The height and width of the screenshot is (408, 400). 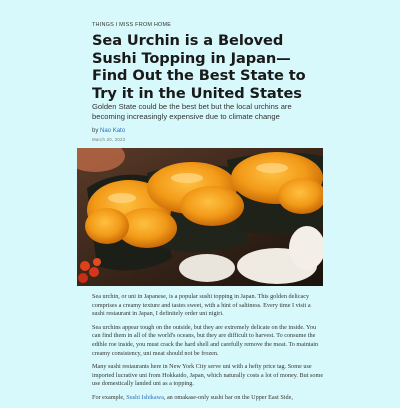 What do you see at coordinates (112, 131) in the screenshot?
I see `author-link: Nao Kato` at bounding box center [112, 131].